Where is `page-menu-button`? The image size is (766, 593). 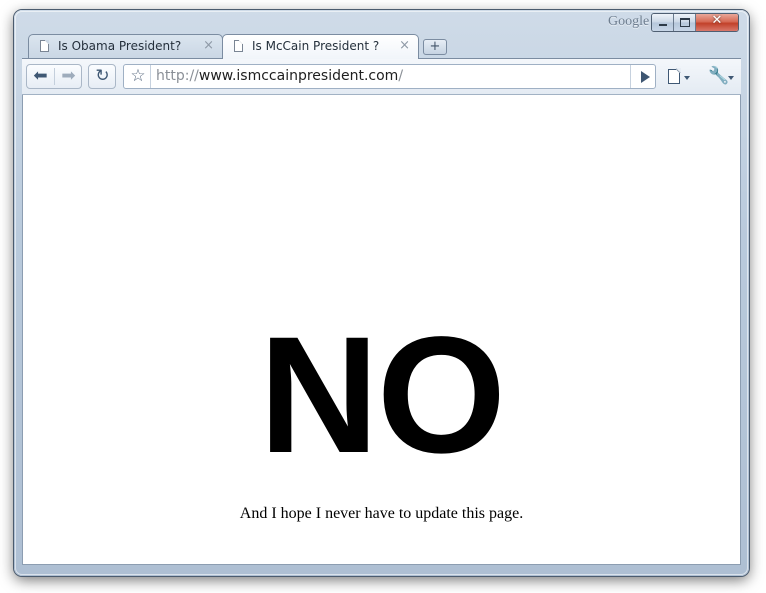 page-menu-button is located at coordinates (679, 78).